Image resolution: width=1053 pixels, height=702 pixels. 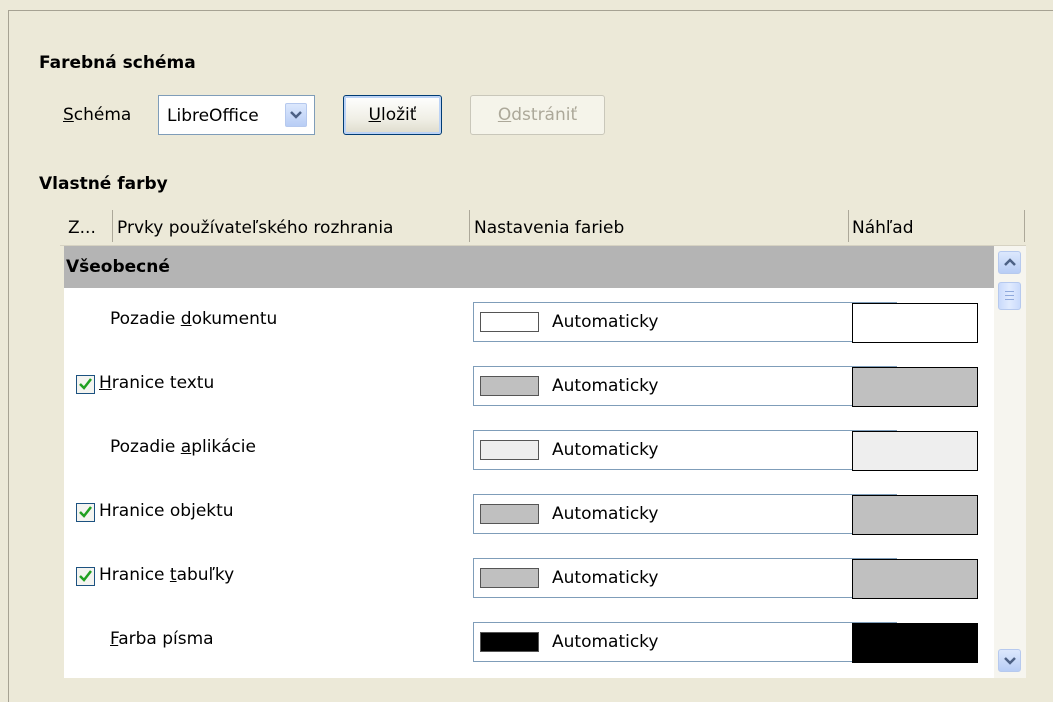 I want to click on column-header-preview: Náhľad, so click(x=883, y=228).